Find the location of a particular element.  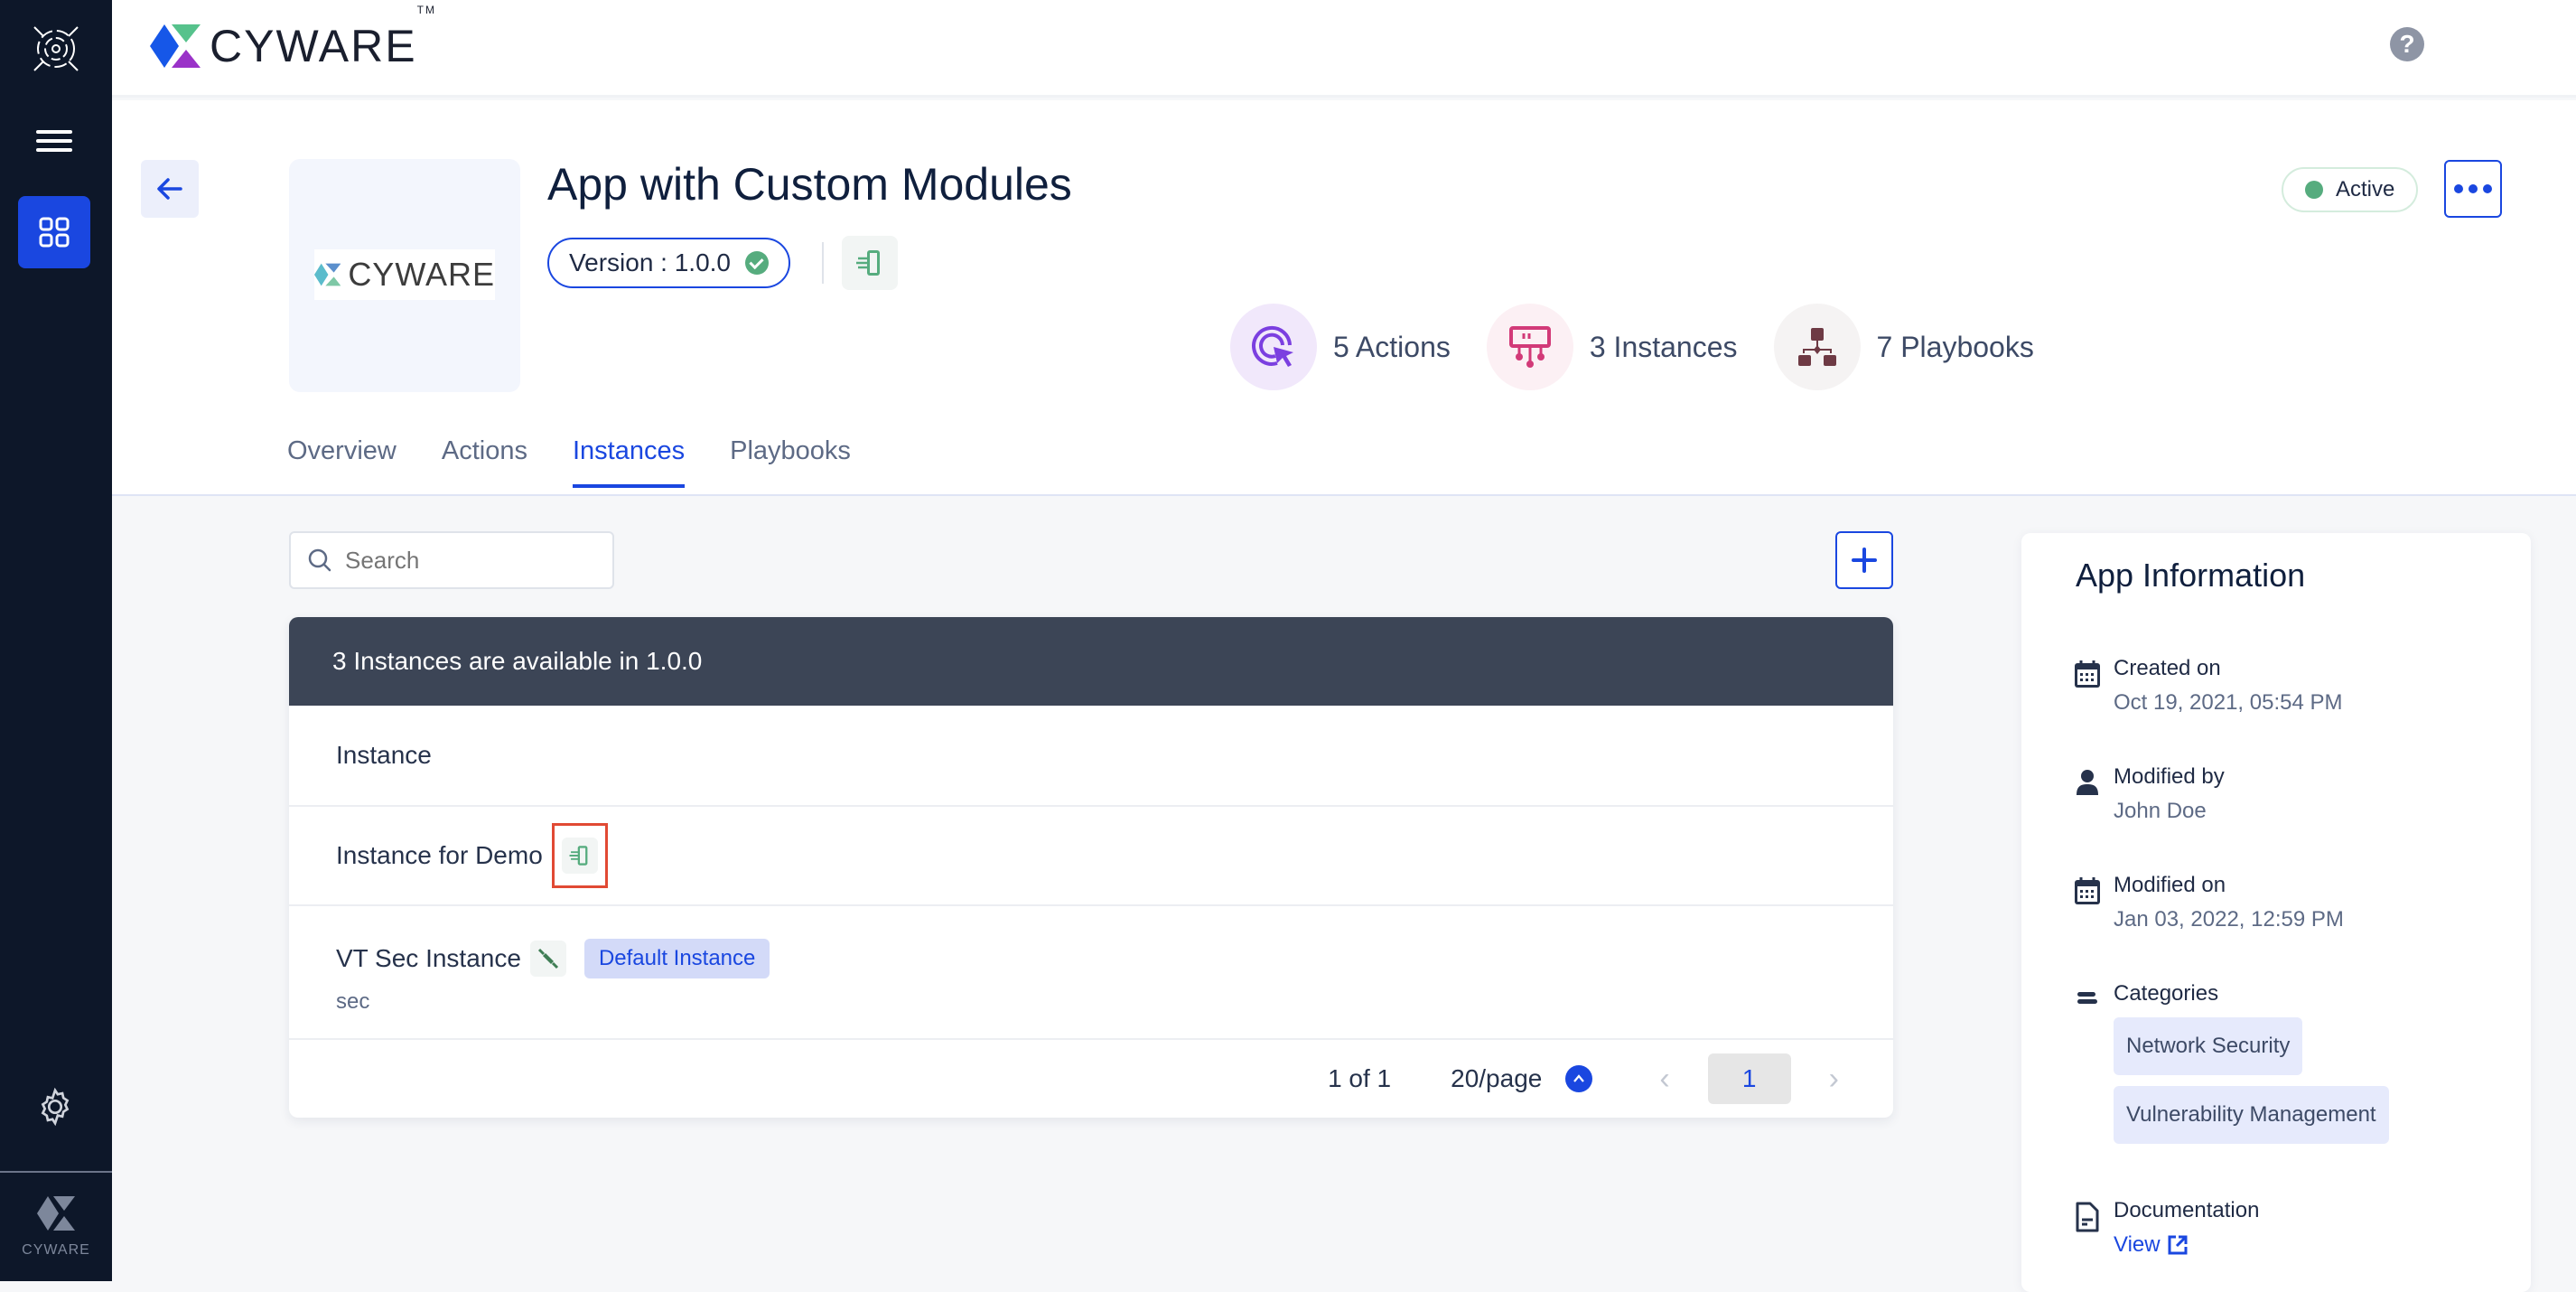

version-selector: Version : 1.0.0 is located at coordinates (669, 263).